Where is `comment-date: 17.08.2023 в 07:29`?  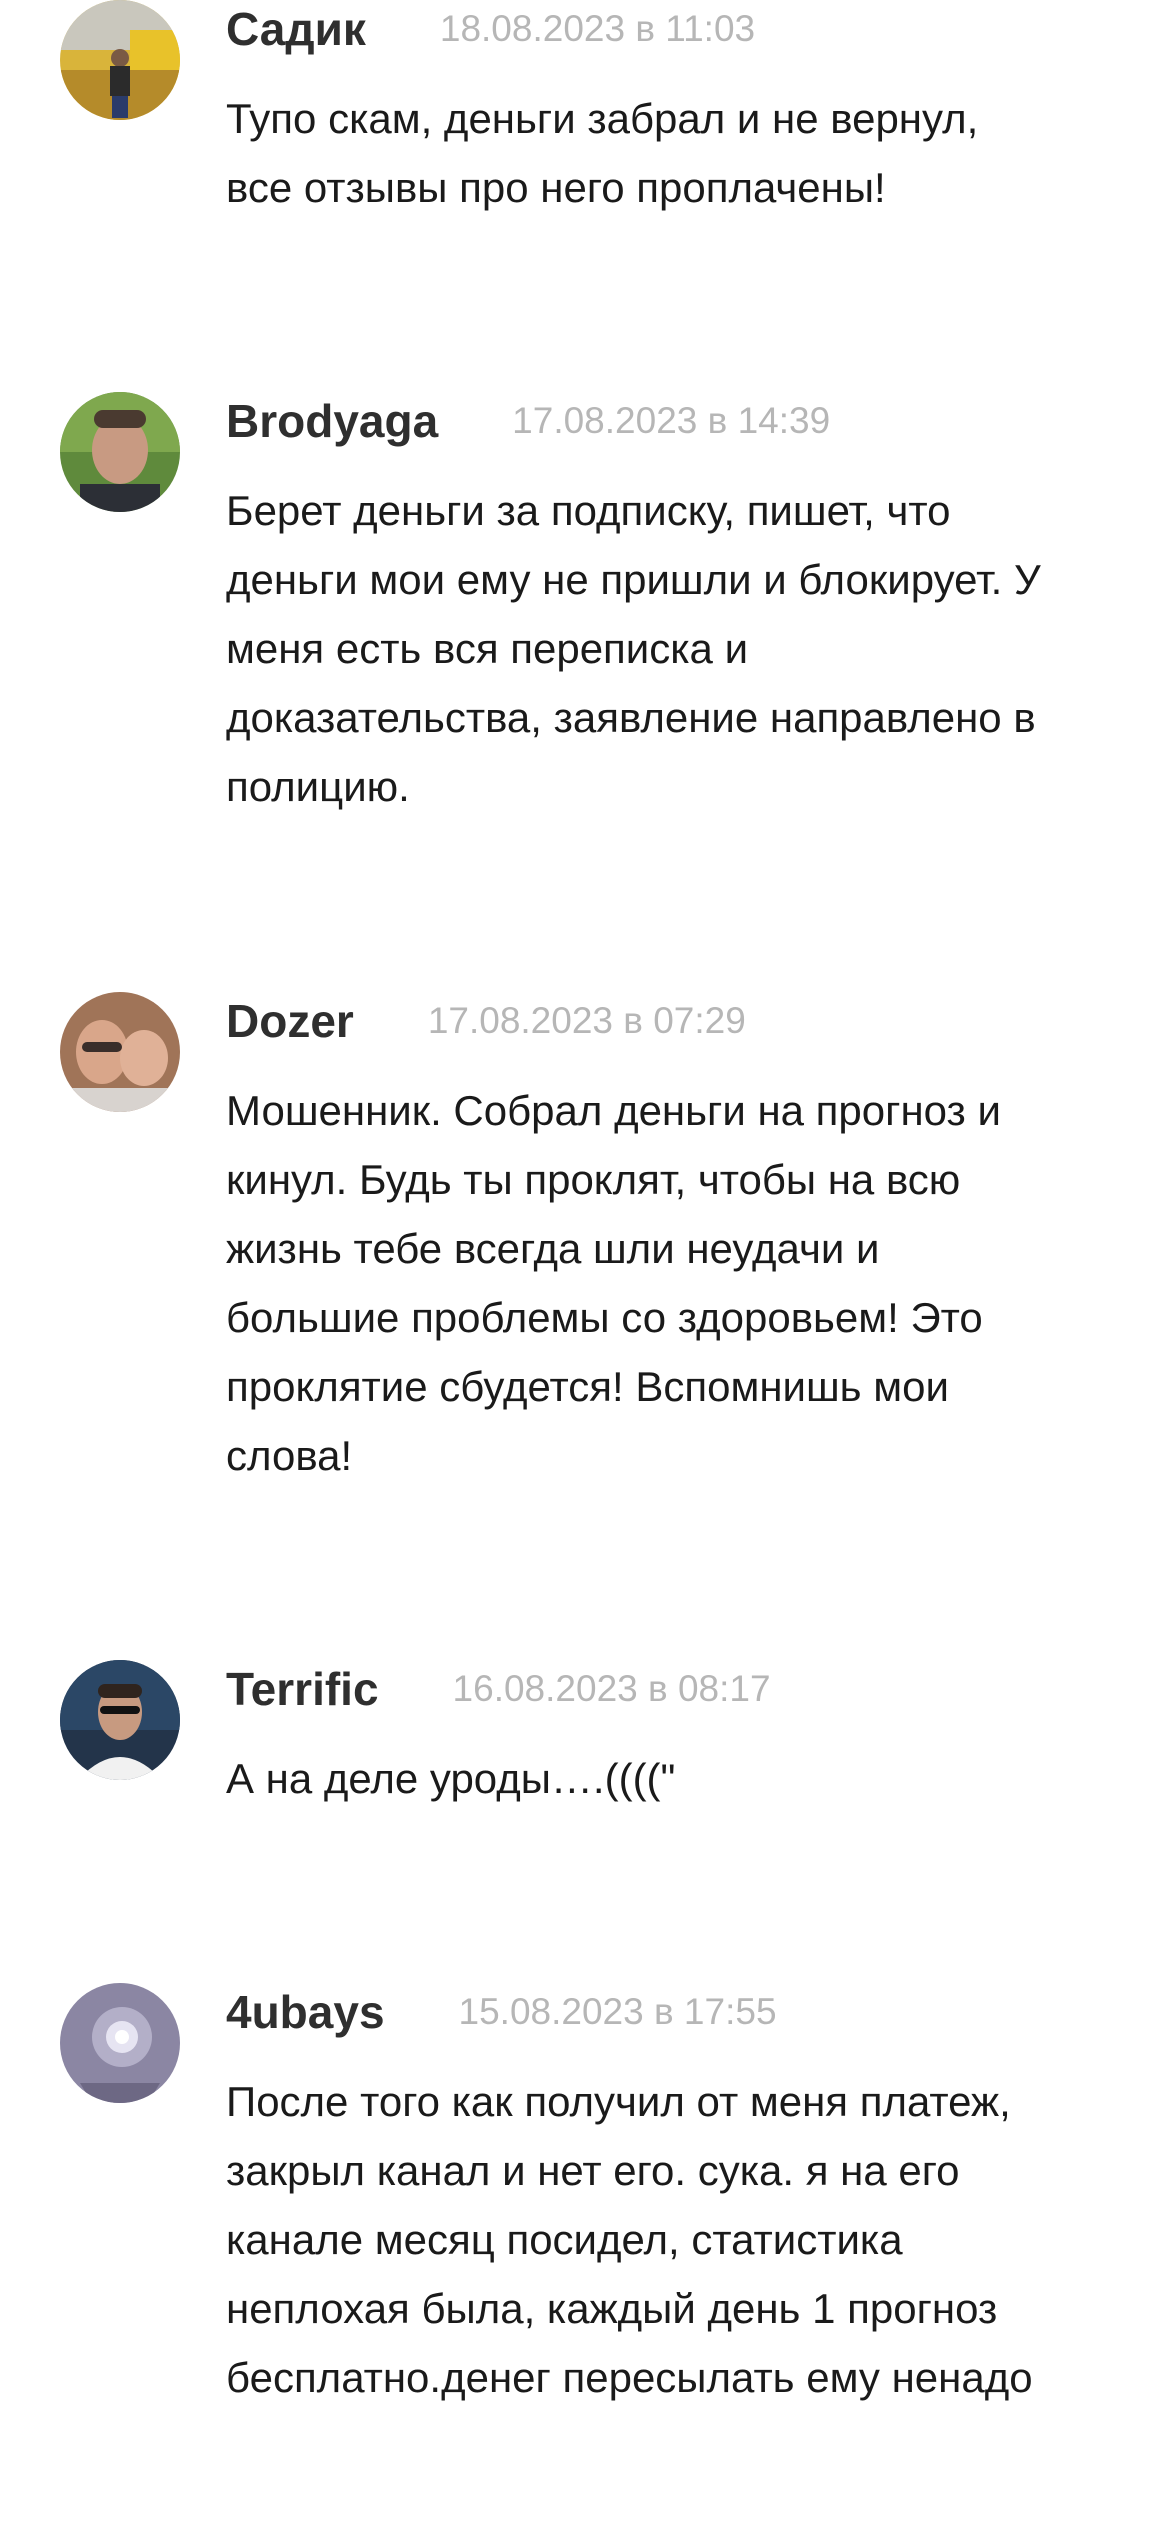 comment-date: 17.08.2023 в 07:29 is located at coordinates (586, 1020).